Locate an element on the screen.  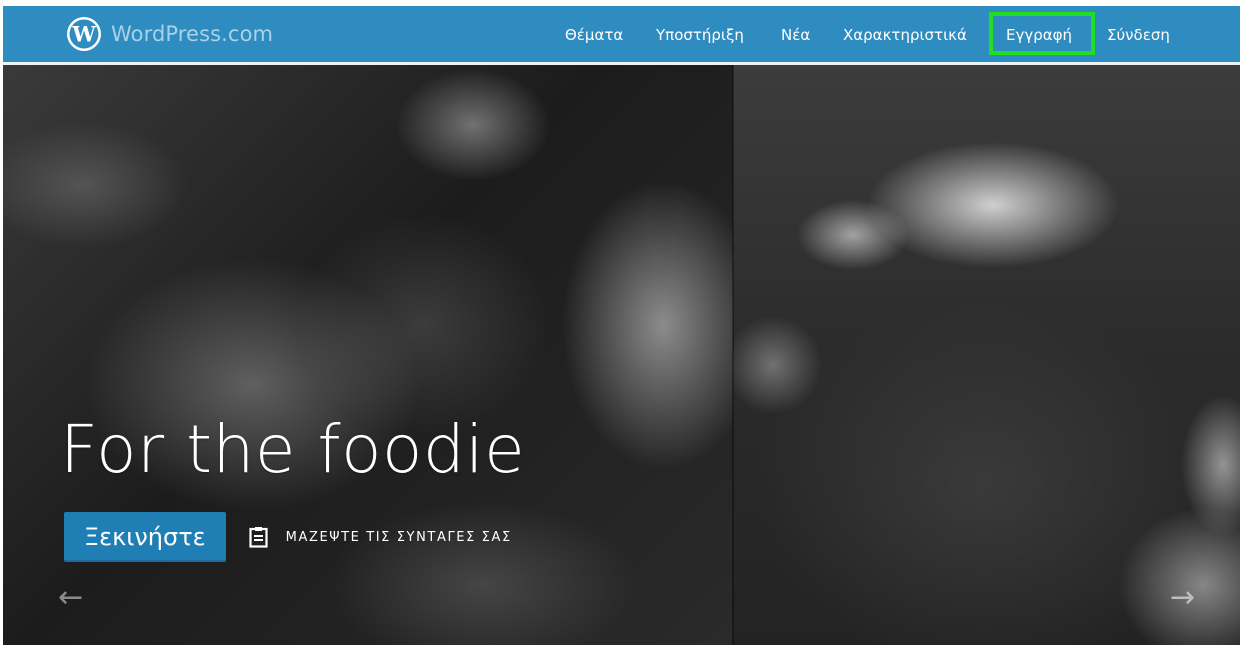
svg-text: W is located at coordinates (83, 34).